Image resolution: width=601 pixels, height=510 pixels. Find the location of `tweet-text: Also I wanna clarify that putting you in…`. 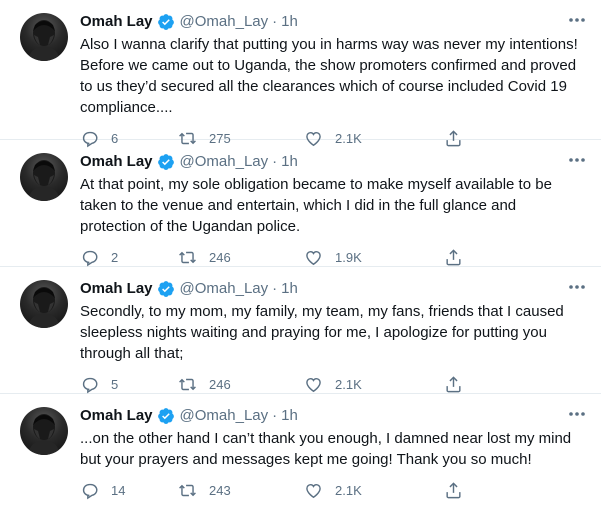

tweet-text: Also I wanna clarify that putting you in… is located at coordinates (331, 76).